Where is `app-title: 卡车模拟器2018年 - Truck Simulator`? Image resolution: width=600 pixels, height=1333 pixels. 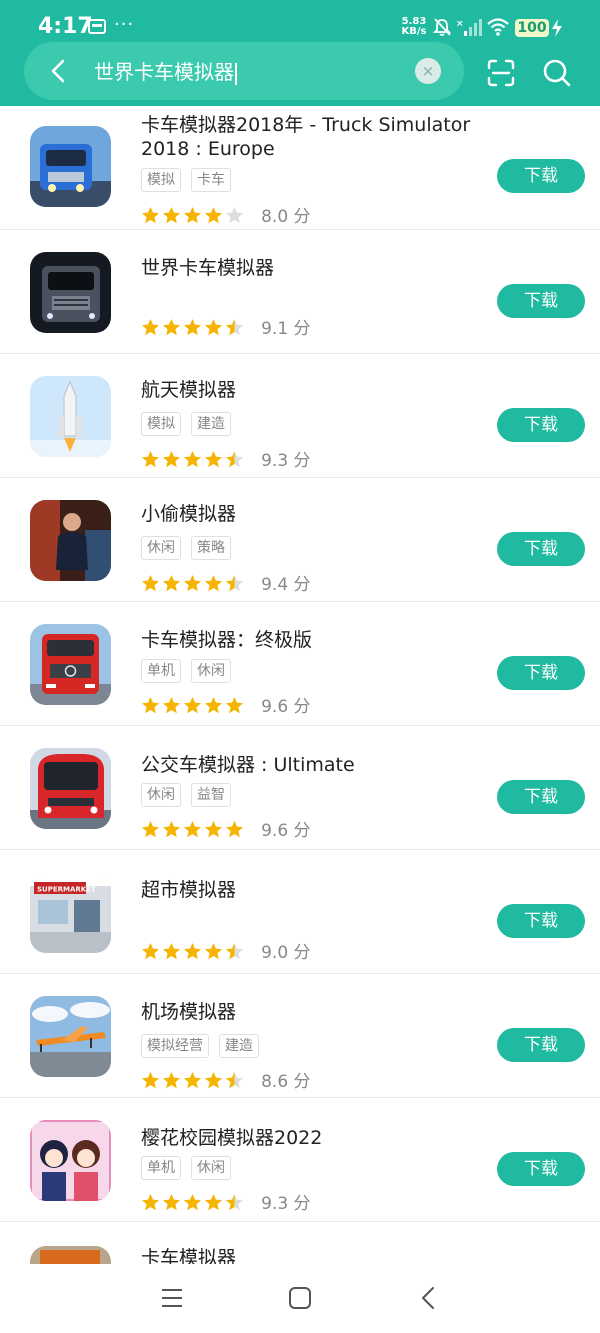
app-title: 卡车模拟器2018年 - Truck Simulator is located at coordinates (306, 125).